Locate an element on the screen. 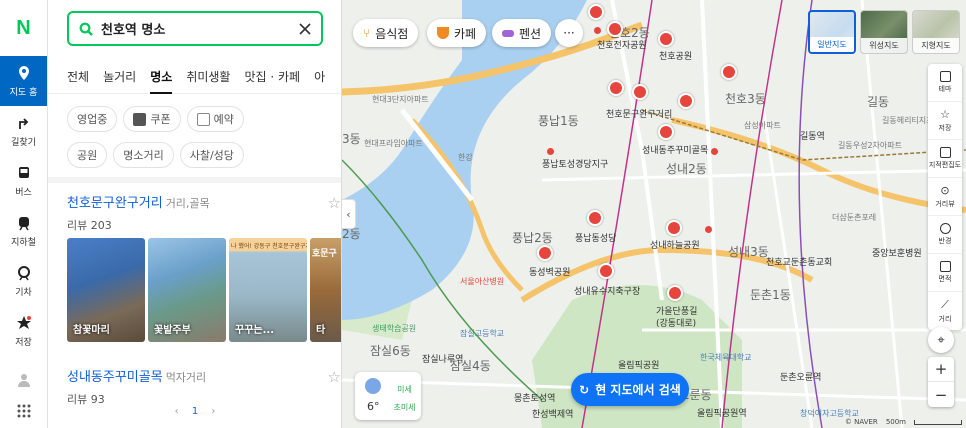 The image size is (966, 428). result-item: 성내동주꾸미골목 먹자거리 리뷰 93 ☆ is located at coordinates (204, 386).